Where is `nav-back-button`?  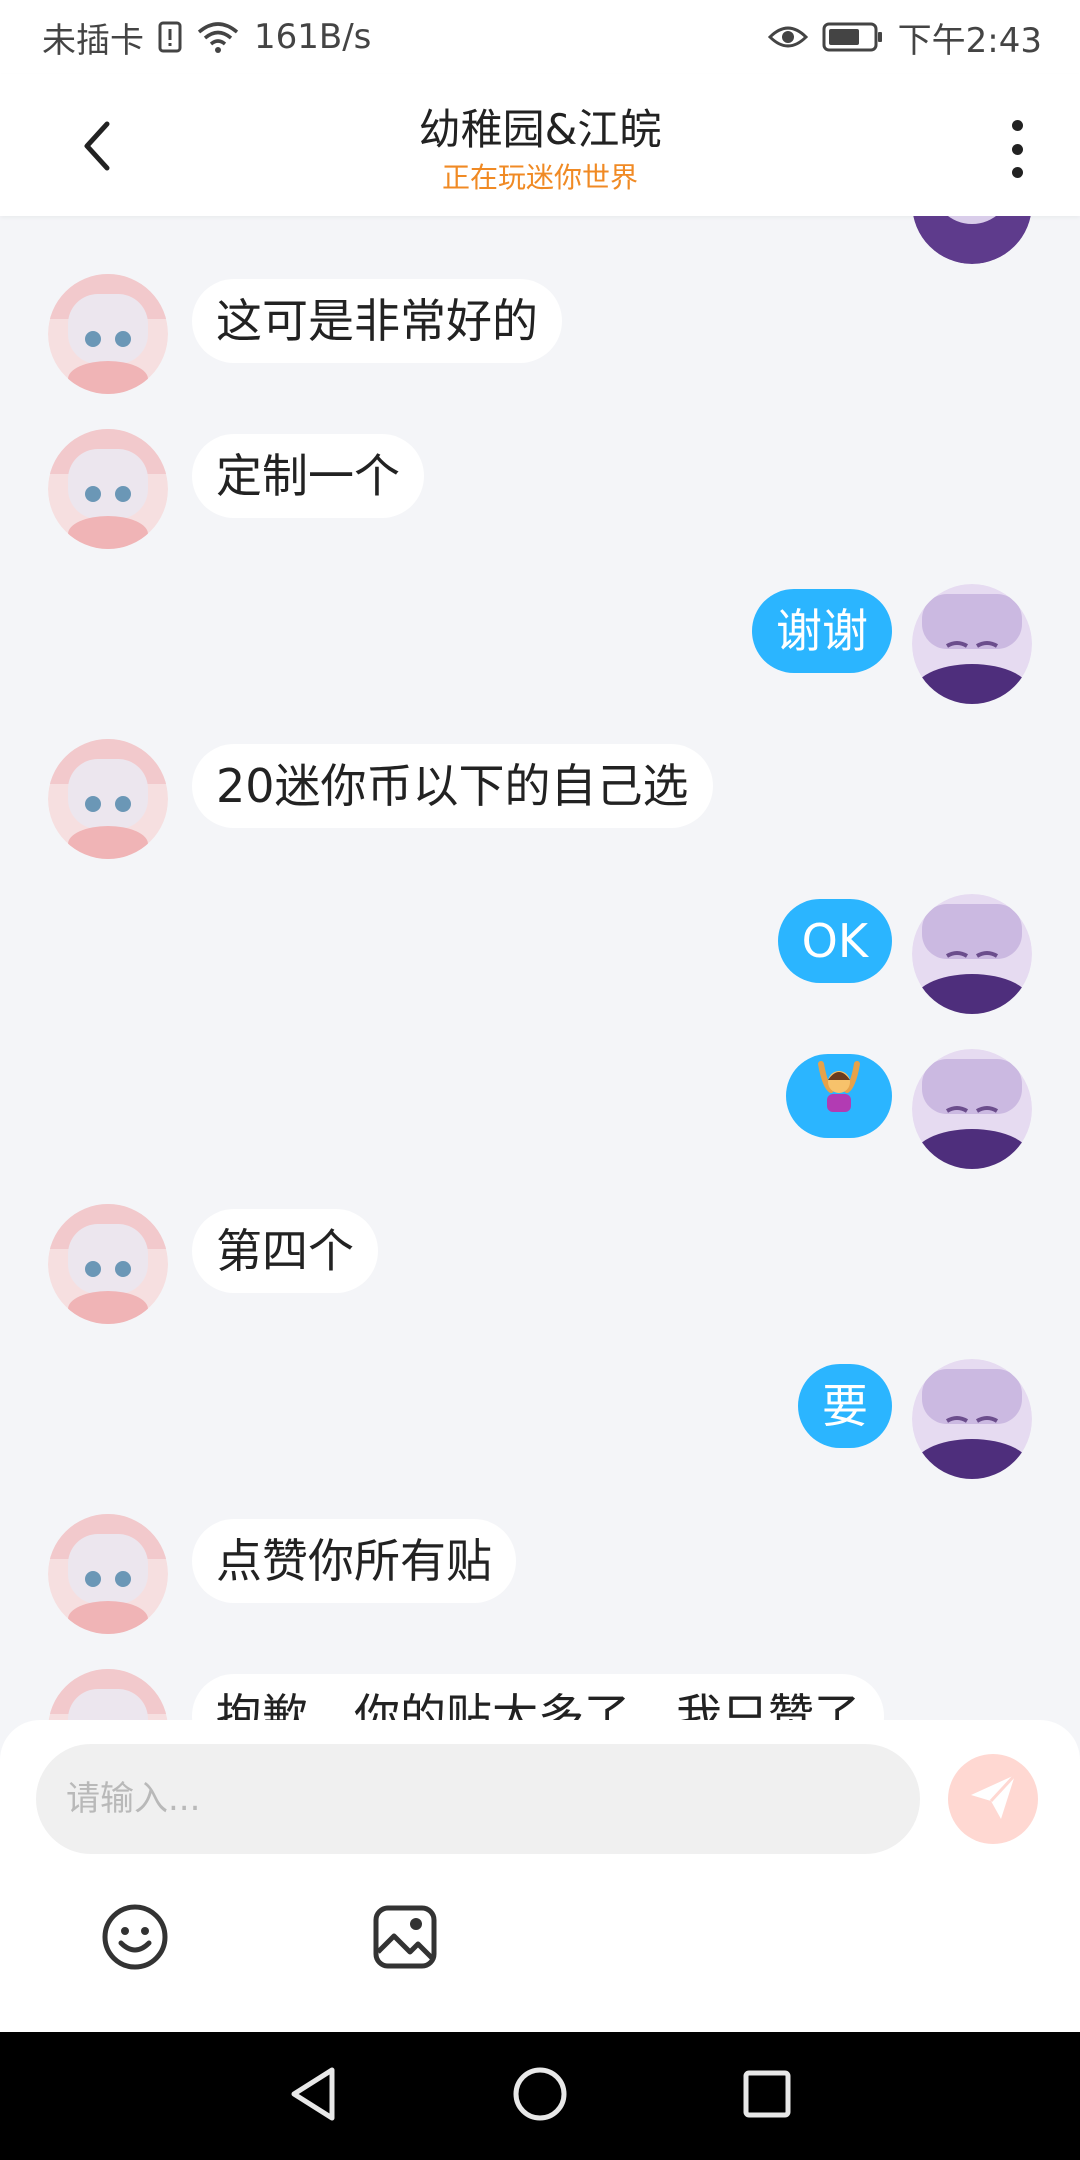 nav-back-button is located at coordinates (313, 2096).